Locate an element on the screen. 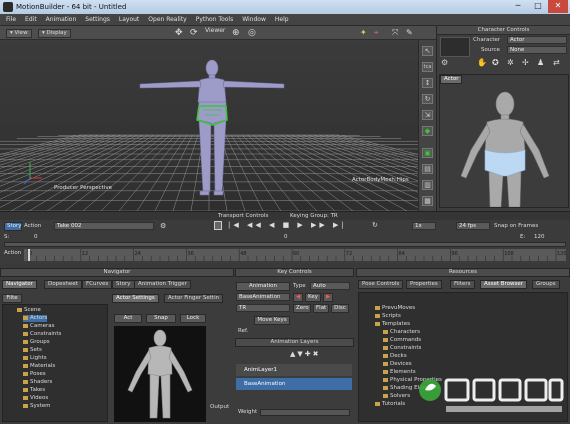 This screenshot has width=570, height=424. tab-story: Story is located at coordinates (123, 284).